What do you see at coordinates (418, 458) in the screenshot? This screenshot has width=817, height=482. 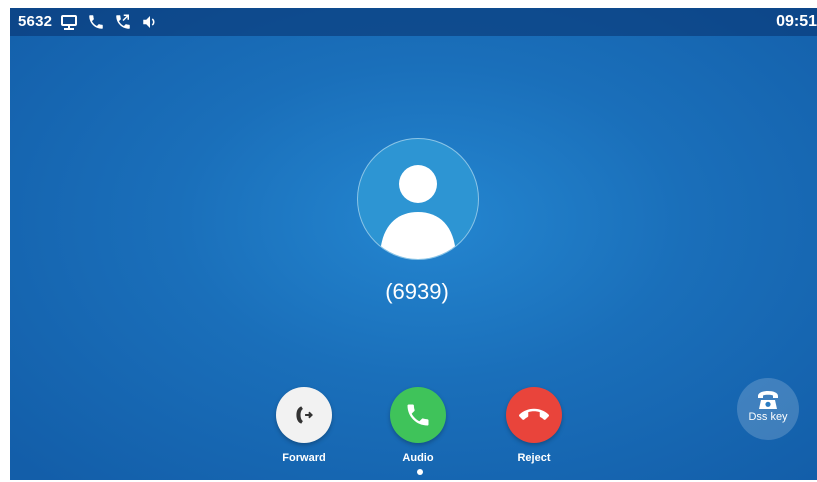 I see `audio-label: Audio` at bounding box center [418, 458].